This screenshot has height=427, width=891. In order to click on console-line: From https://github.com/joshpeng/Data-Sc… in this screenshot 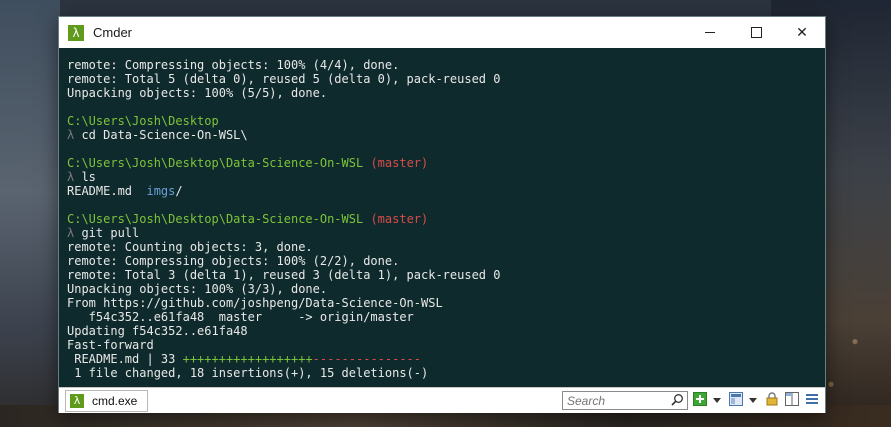, I will do `click(446, 303)`.